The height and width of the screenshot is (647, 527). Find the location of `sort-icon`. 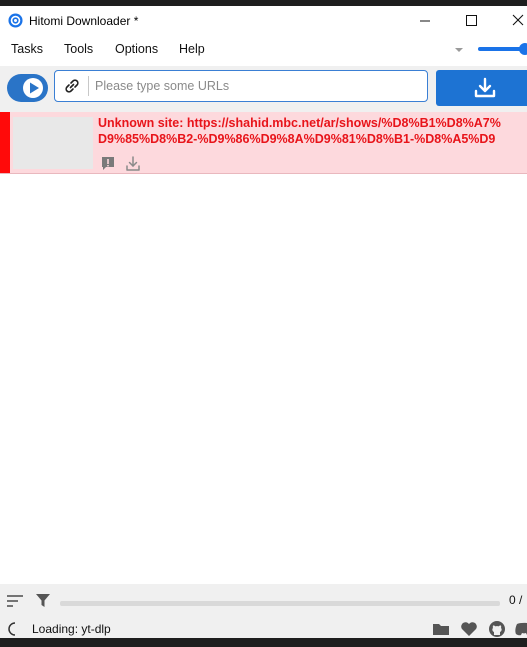

sort-icon is located at coordinates (15, 601).